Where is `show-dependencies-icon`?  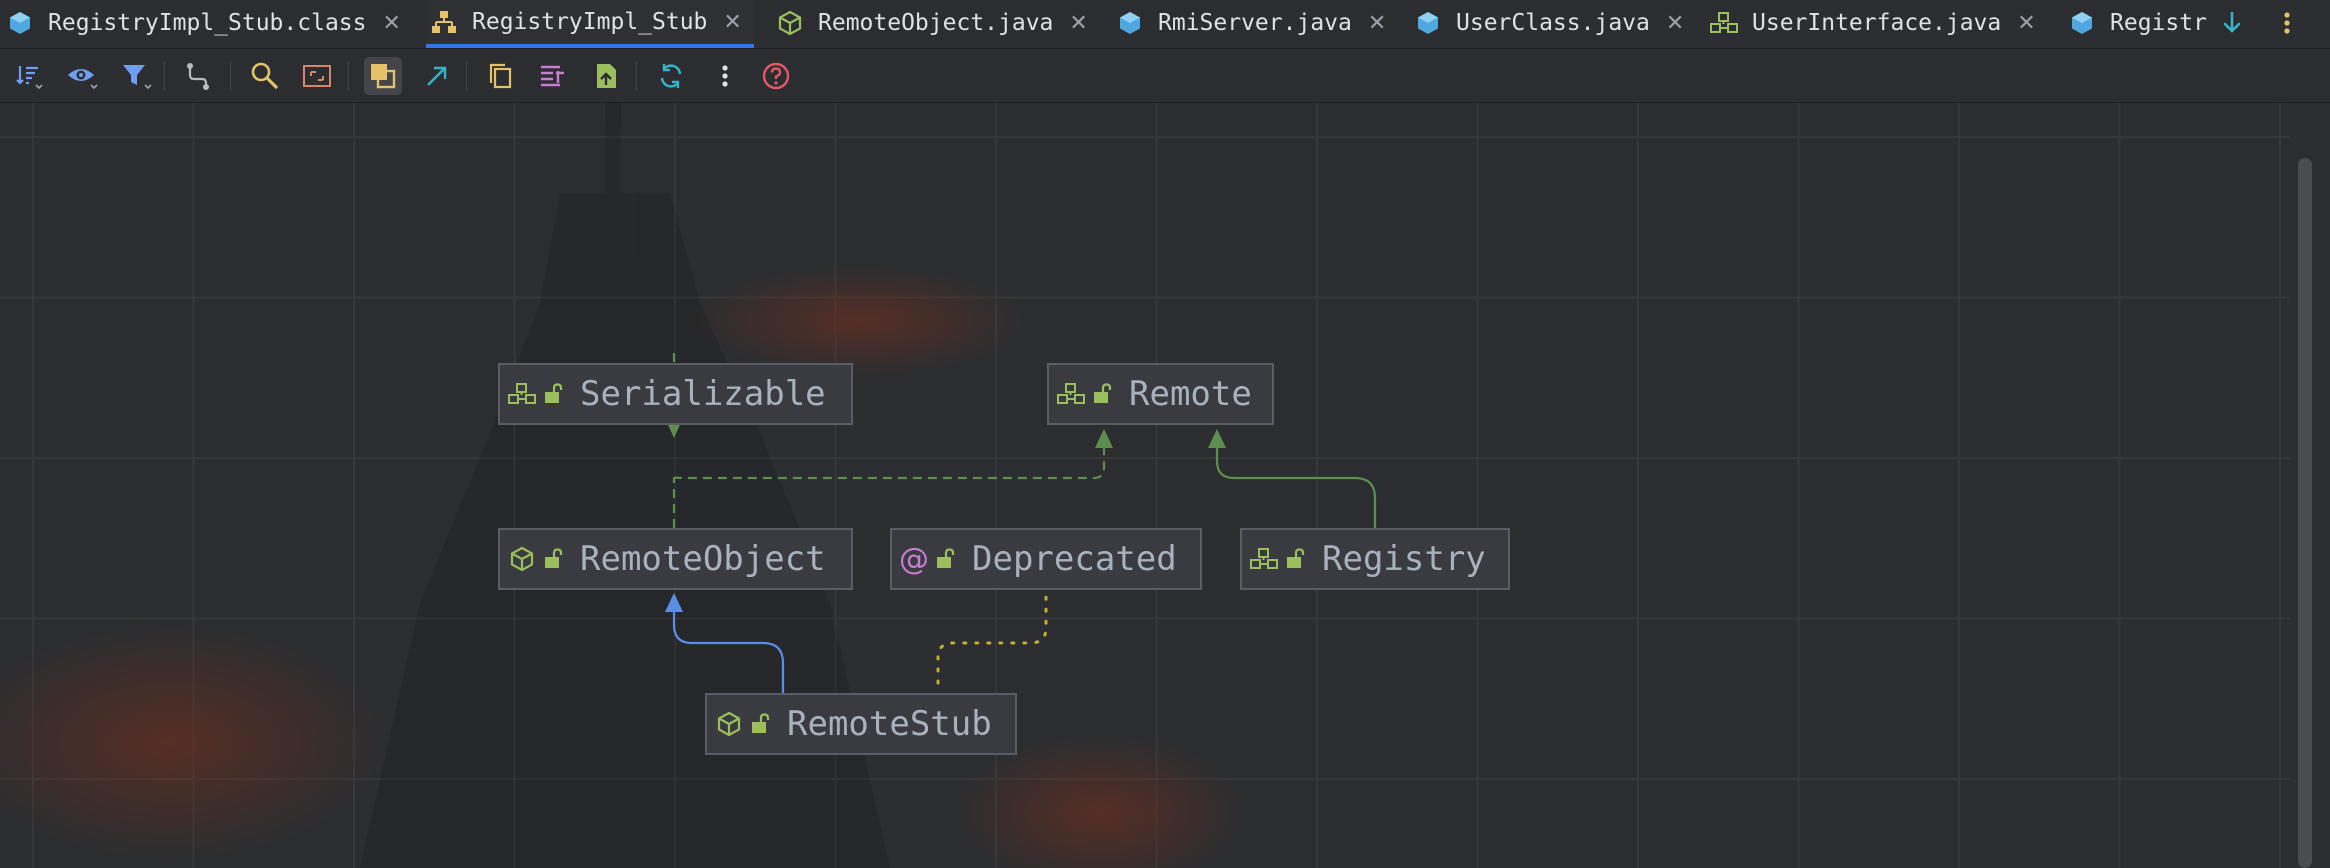
show-dependencies-icon is located at coordinates (383, 76).